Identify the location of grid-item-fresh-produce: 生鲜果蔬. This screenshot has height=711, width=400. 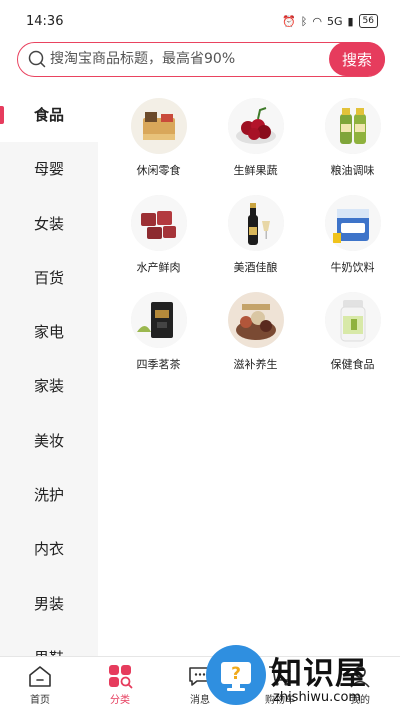
(255, 138).